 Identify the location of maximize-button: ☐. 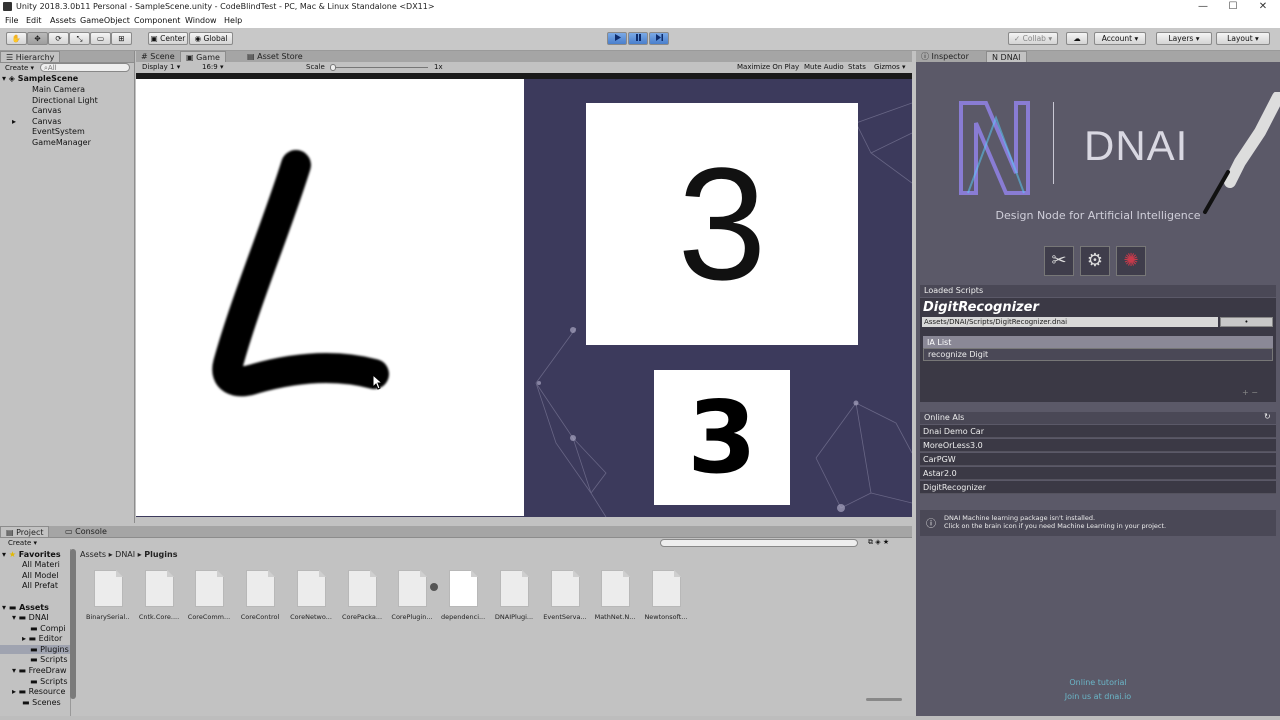
(1233, 7).